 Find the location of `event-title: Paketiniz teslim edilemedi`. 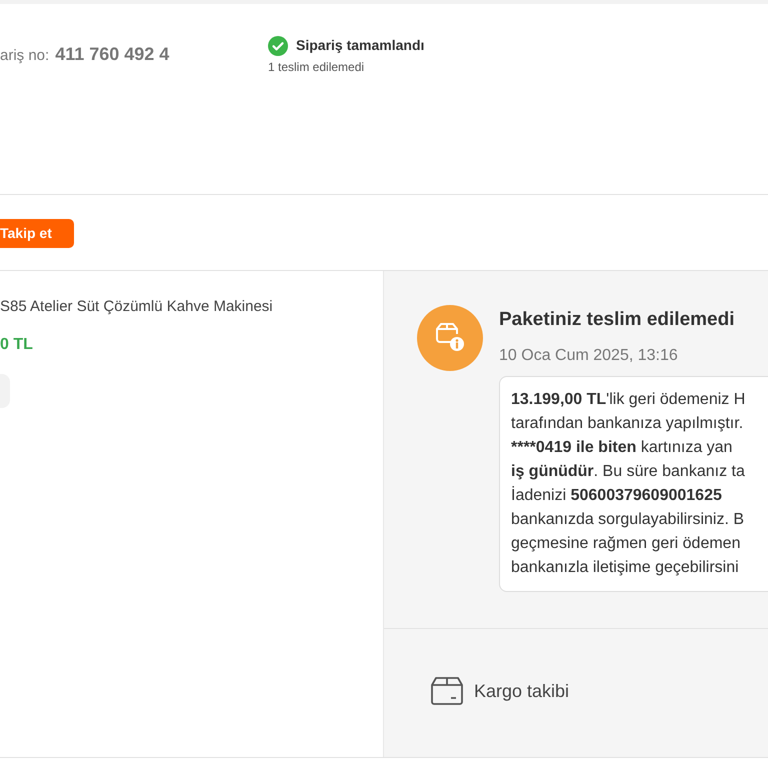

event-title: Paketiniz teslim edilemedi is located at coordinates (617, 320).